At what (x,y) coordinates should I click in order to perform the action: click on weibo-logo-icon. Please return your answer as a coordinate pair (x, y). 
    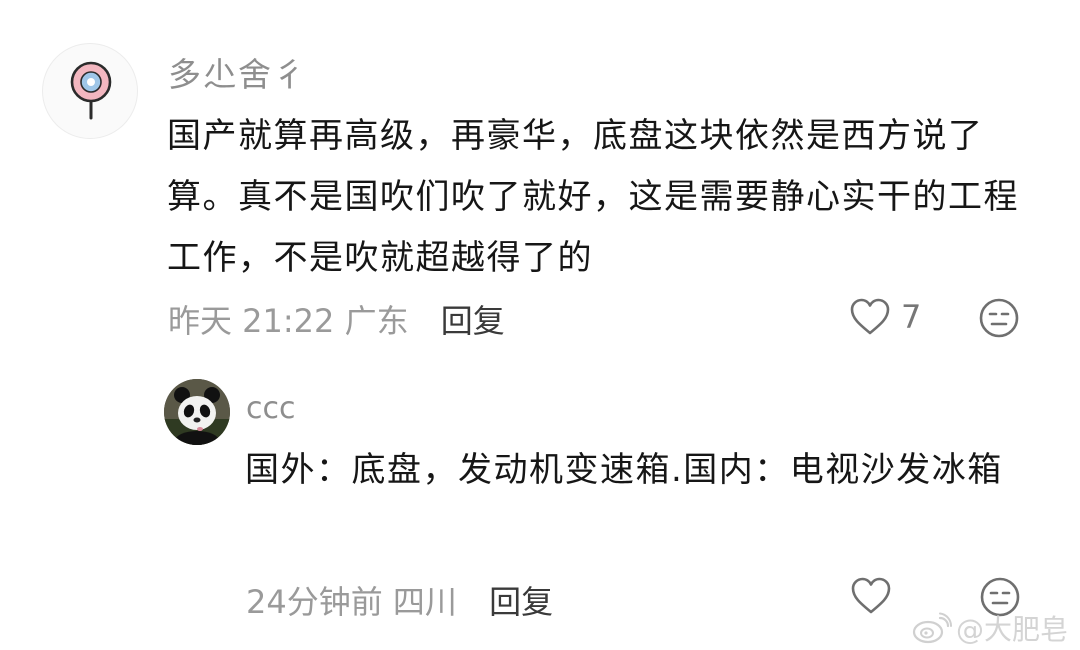
    Looking at the image, I should click on (932, 628).